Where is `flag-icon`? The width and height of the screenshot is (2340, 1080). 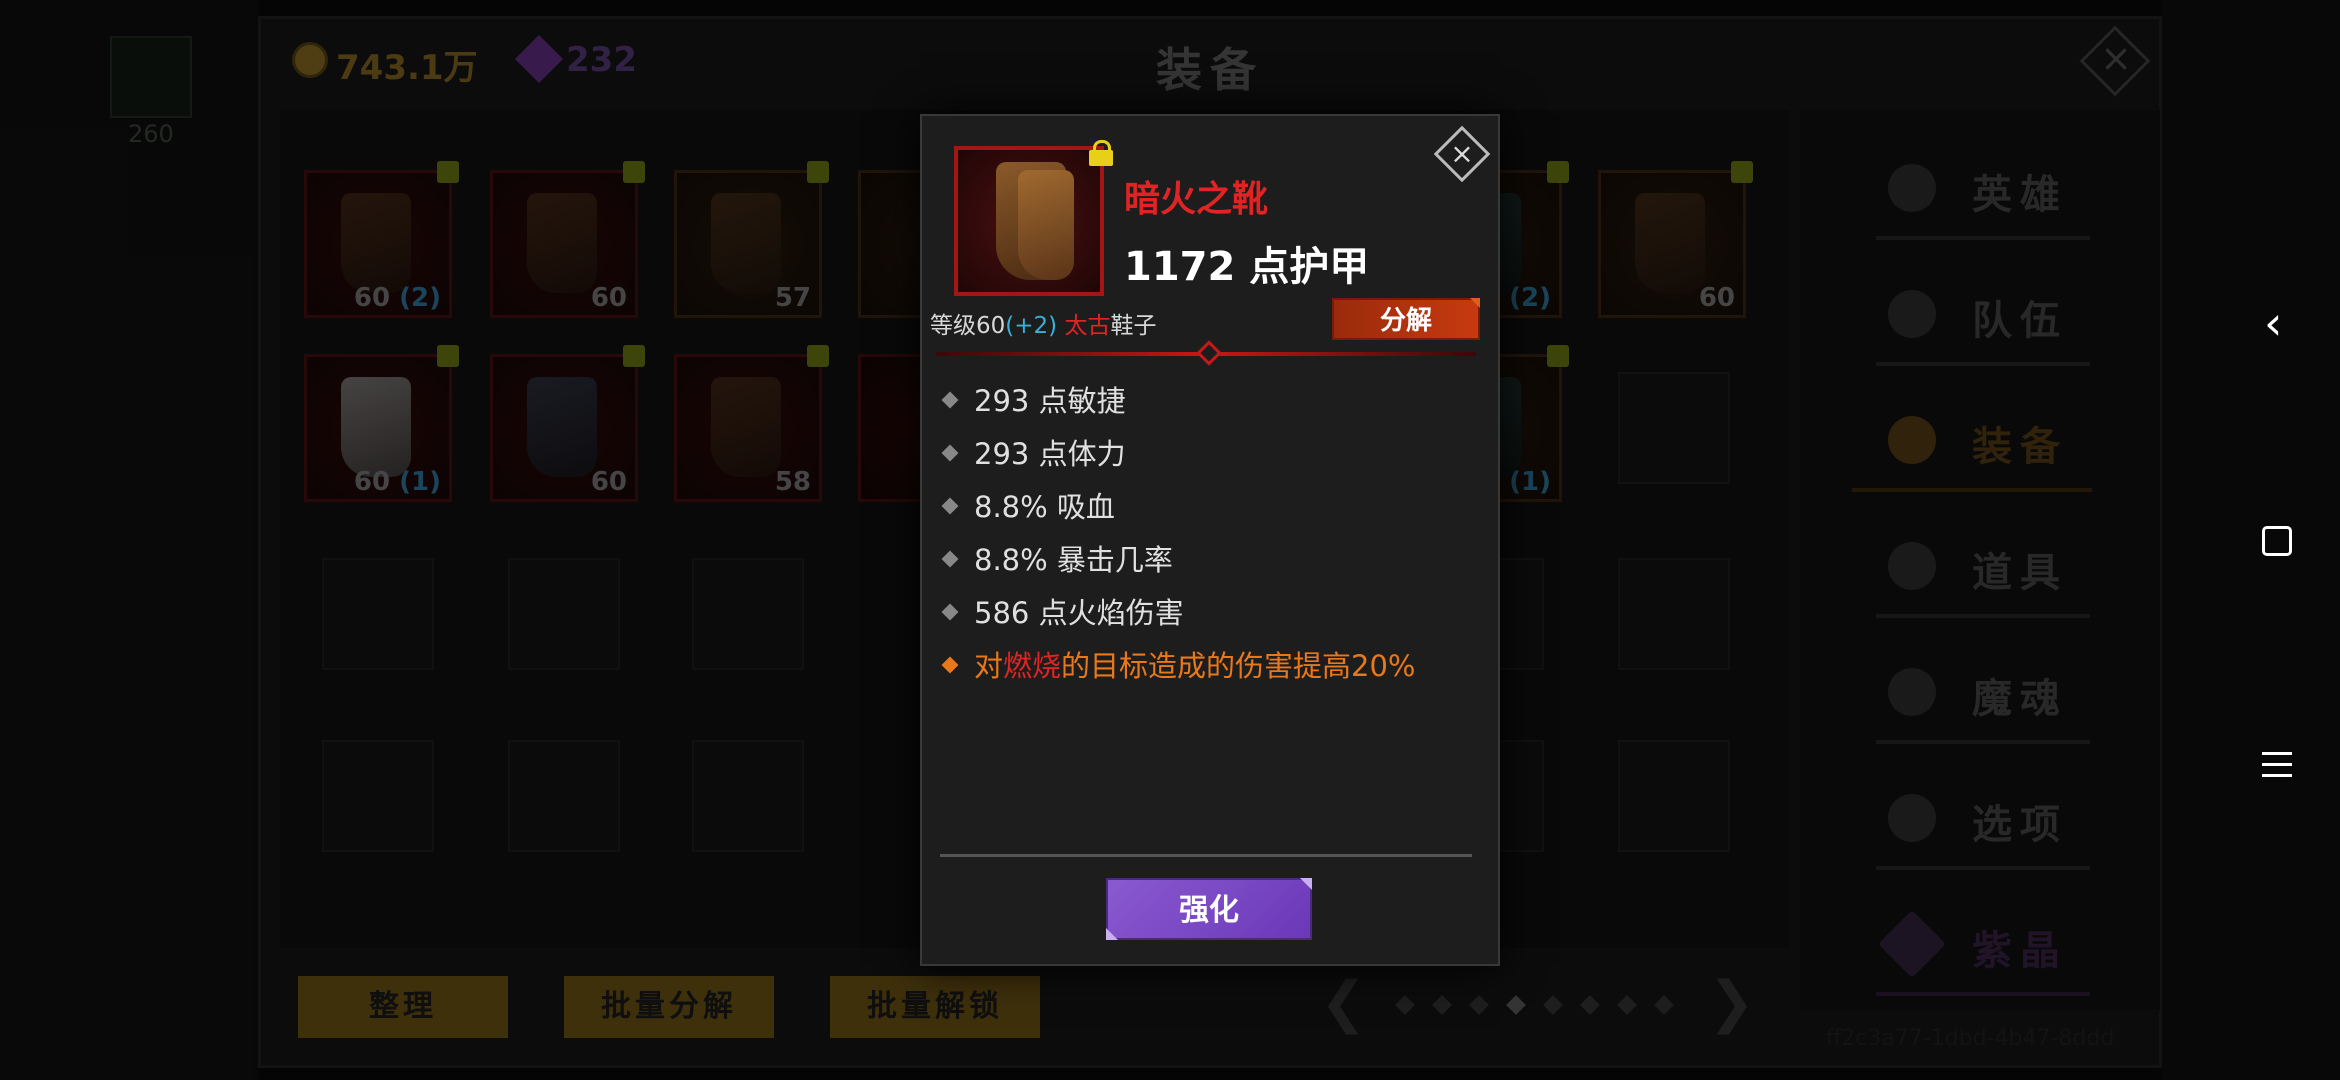
flag-icon is located at coordinates (1912, 314).